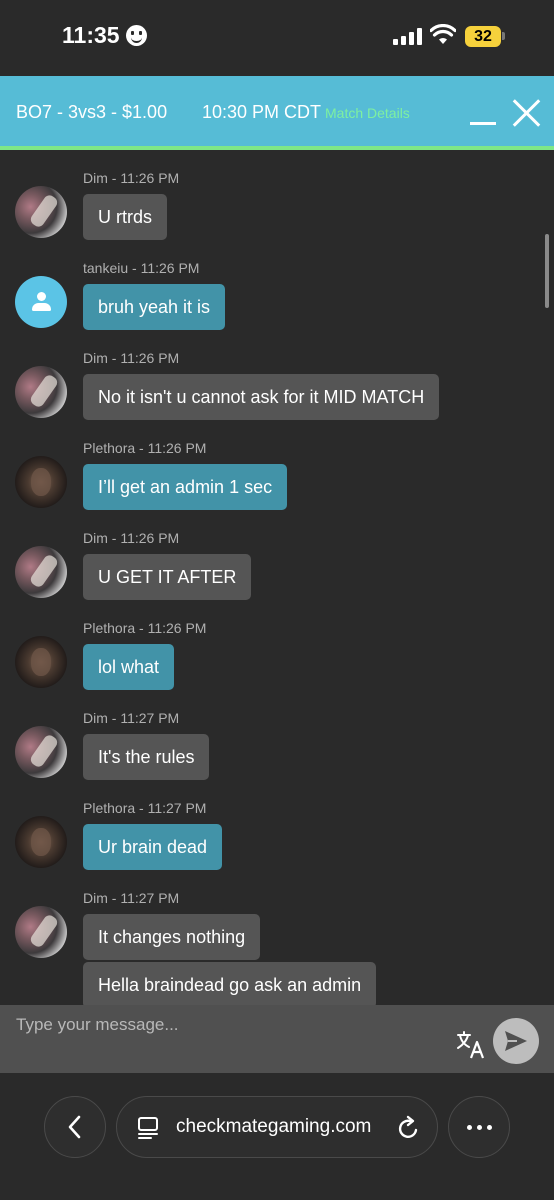  Describe the element at coordinates (409, 1128) in the screenshot. I see `reload-icon` at that location.